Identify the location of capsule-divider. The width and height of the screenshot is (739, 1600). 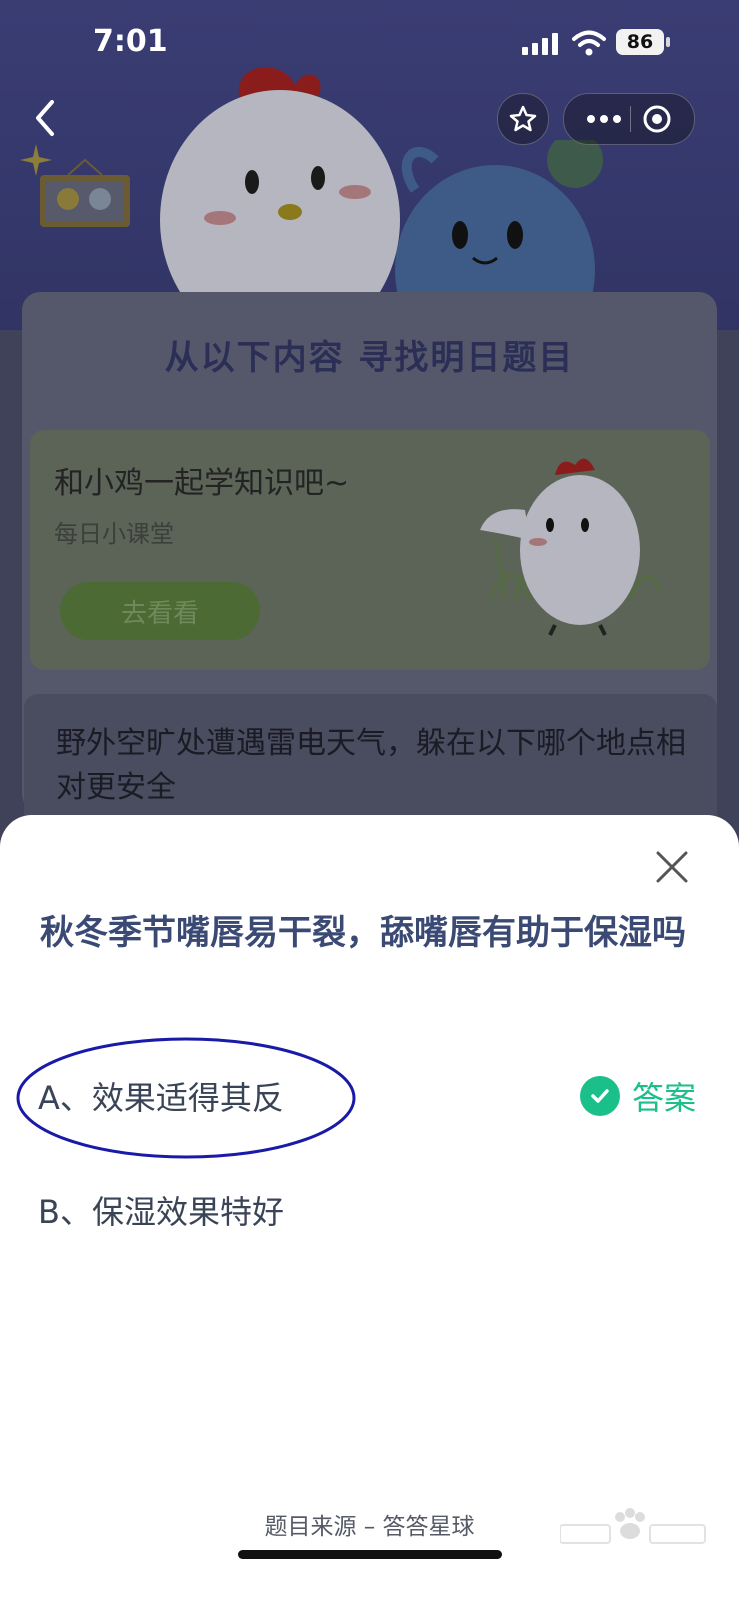
(630, 119).